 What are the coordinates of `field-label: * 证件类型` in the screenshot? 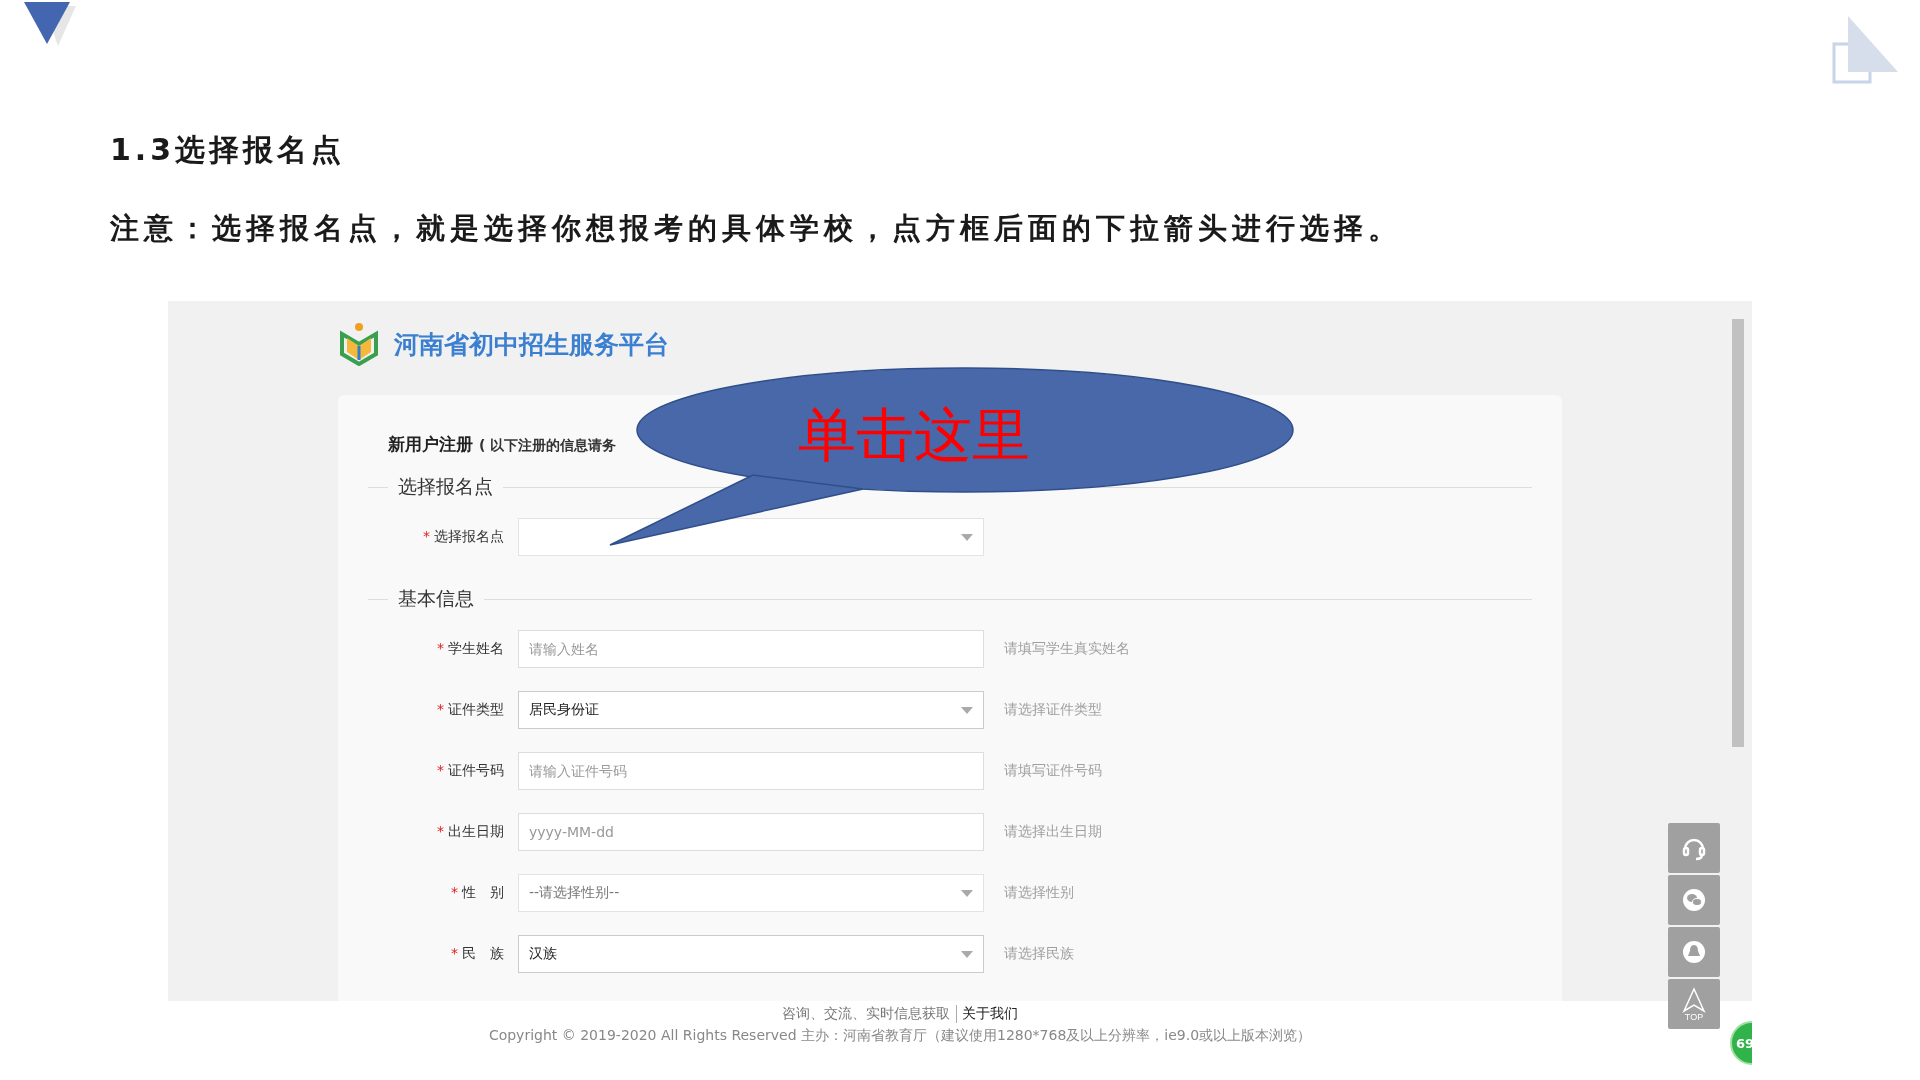 It's located at (470, 710).